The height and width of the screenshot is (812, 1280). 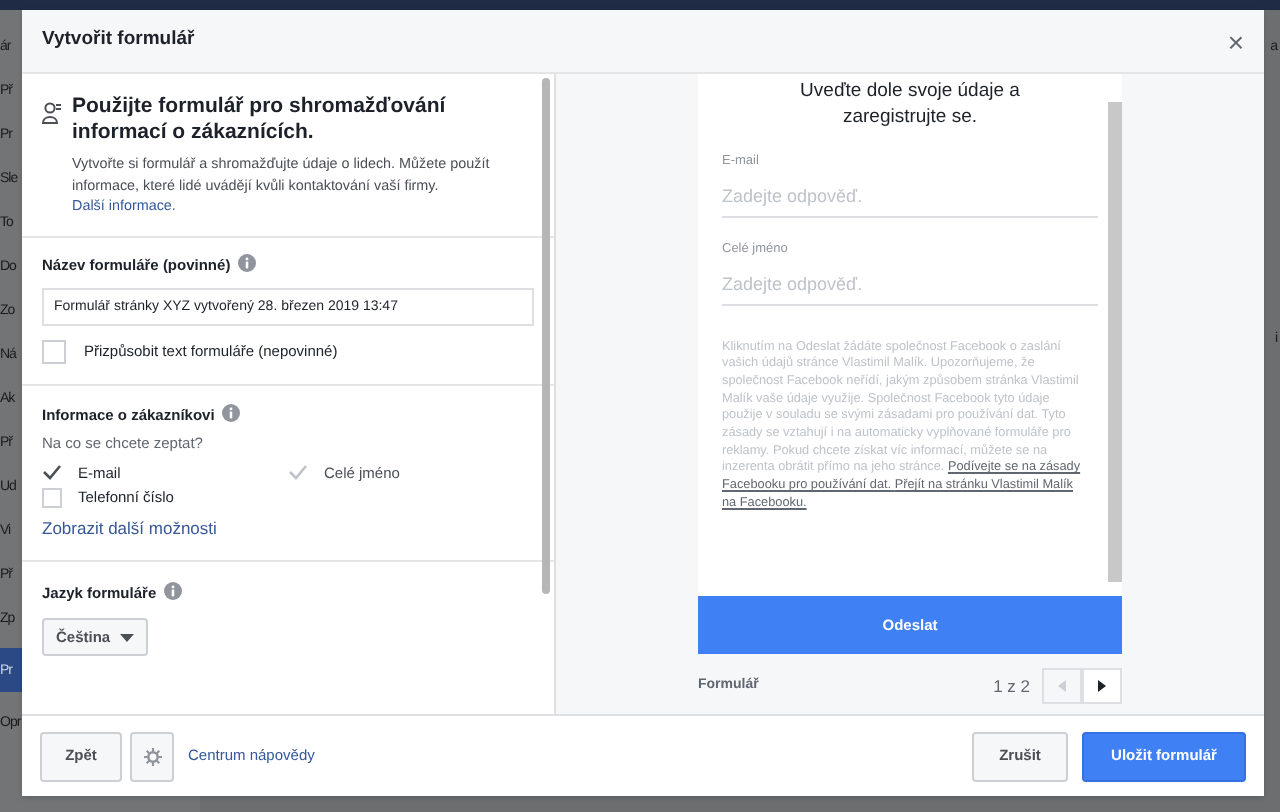 What do you see at coordinates (288, 529) in the screenshot?
I see `show-more-link: Zobrazit další možnosti` at bounding box center [288, 529].